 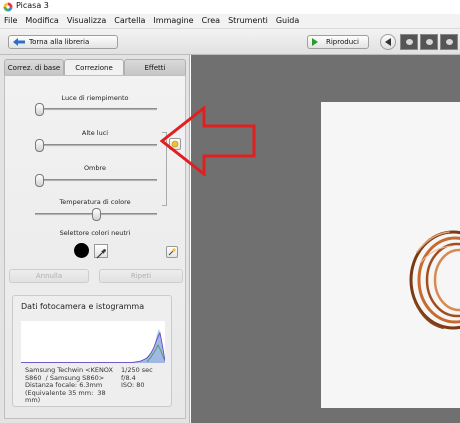 What do you see at coordinates (83, 306) in the screenshot?
I see `camera-info-title: Dati fotocamera e istogramma` at bounding box center [83, 306].